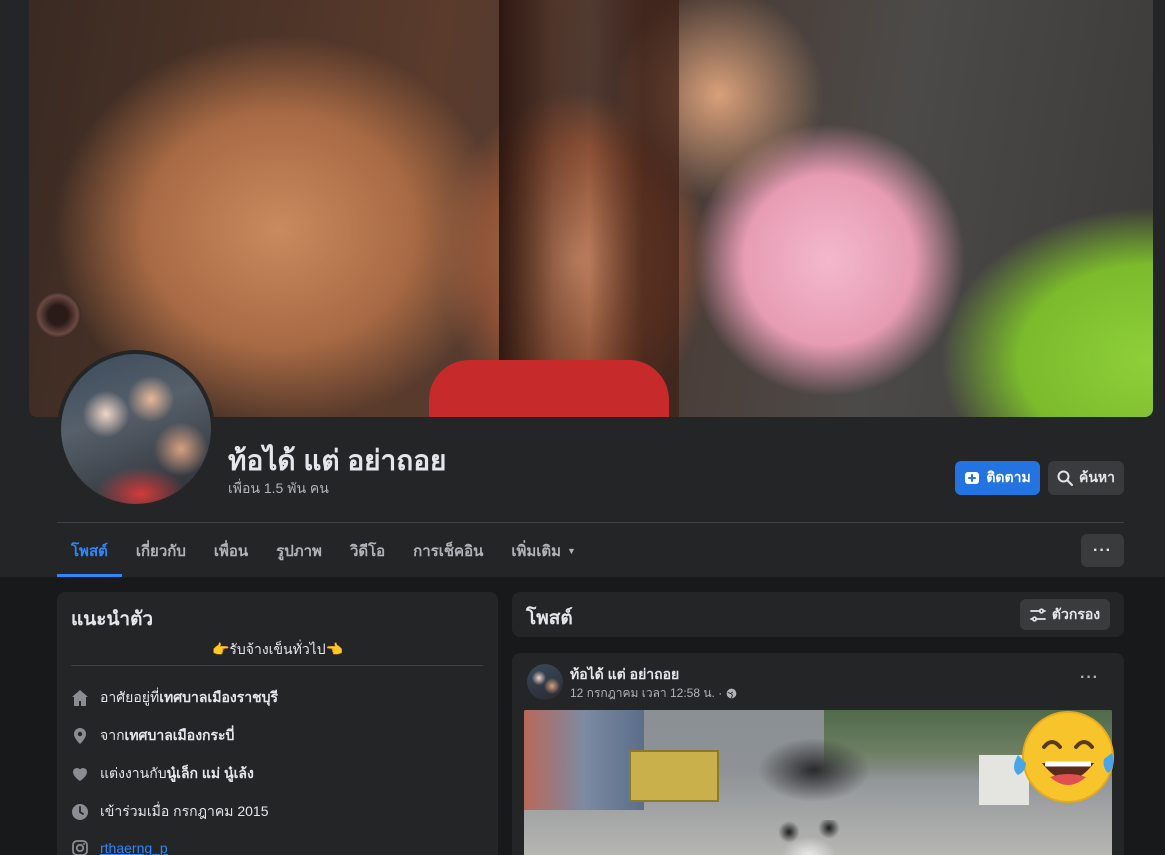 The height and width of the screenshot is (855, 1165). I want to click on caret-down-icon: ▼, so click(571, 550).